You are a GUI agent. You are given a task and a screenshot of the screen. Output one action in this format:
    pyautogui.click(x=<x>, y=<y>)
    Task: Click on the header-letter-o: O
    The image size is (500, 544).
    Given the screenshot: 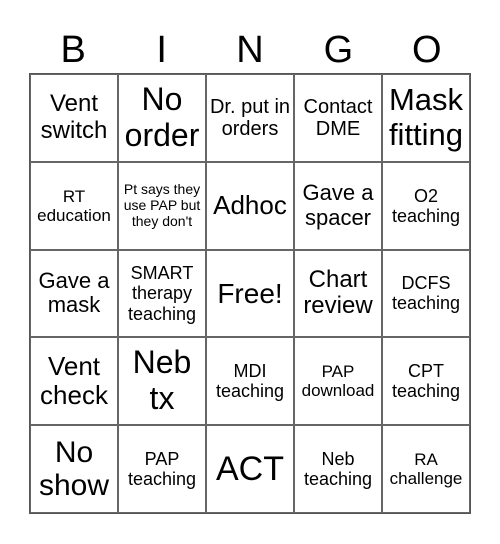 What is the action you would take?
    pyautogui.click(x=427, y=50)
    